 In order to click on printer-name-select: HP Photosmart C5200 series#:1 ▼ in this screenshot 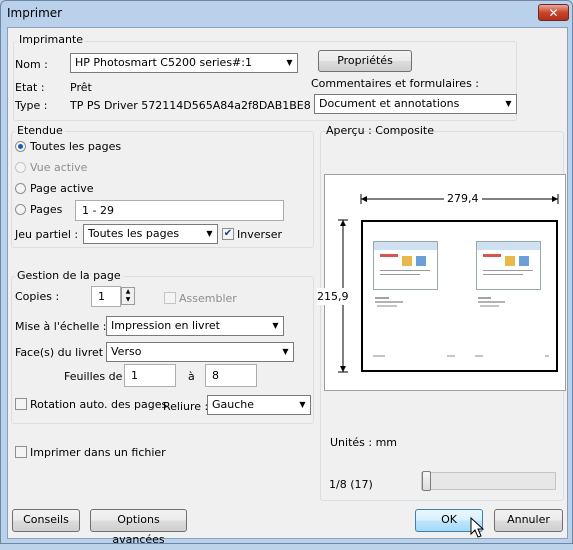, I will do `click(184, 63)`.